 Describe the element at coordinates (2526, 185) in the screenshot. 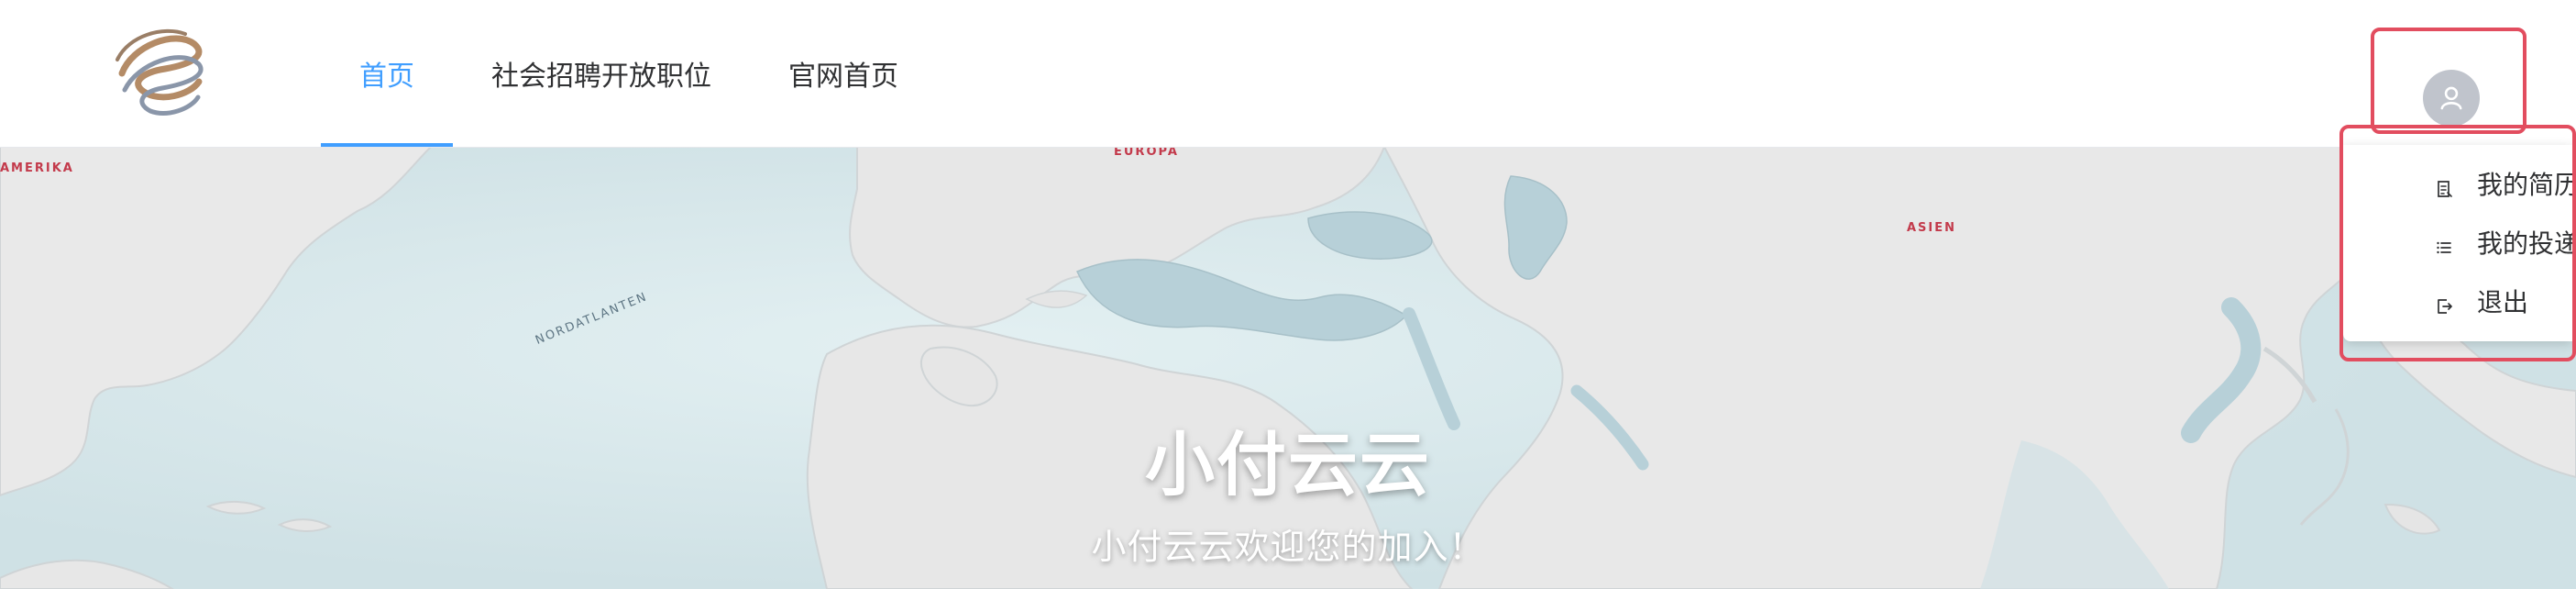

I see `menu-item-label: 我的简历` at that location.